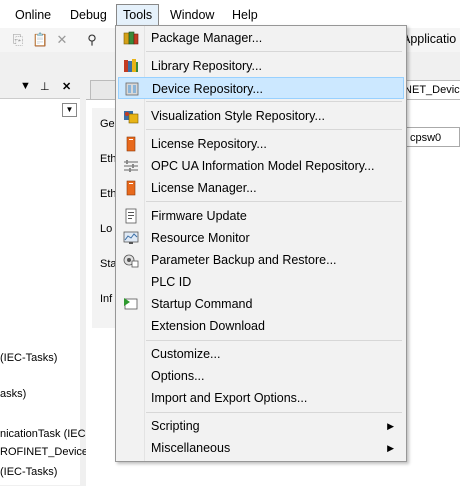  I want to click on menu-item-label: Resource Monitor, so click(200, 238).